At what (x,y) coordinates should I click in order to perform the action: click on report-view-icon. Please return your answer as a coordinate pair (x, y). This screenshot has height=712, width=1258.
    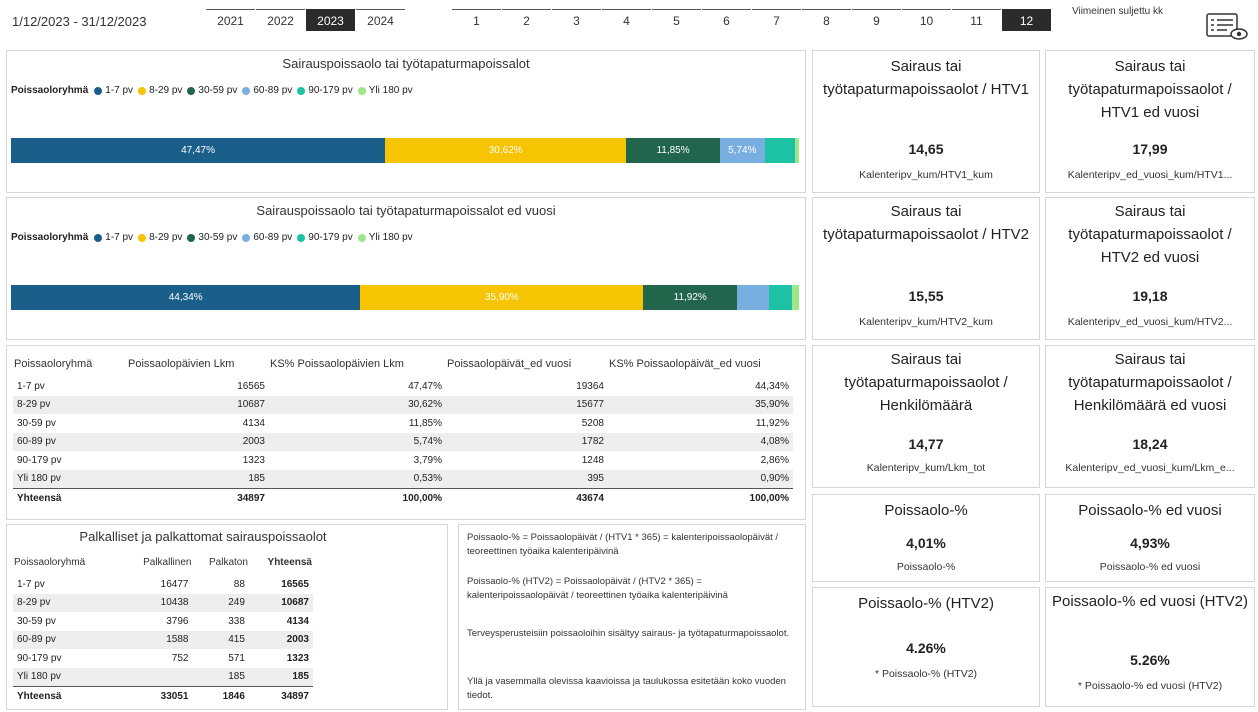
    Looking at the image, I should click on (1227, 27).